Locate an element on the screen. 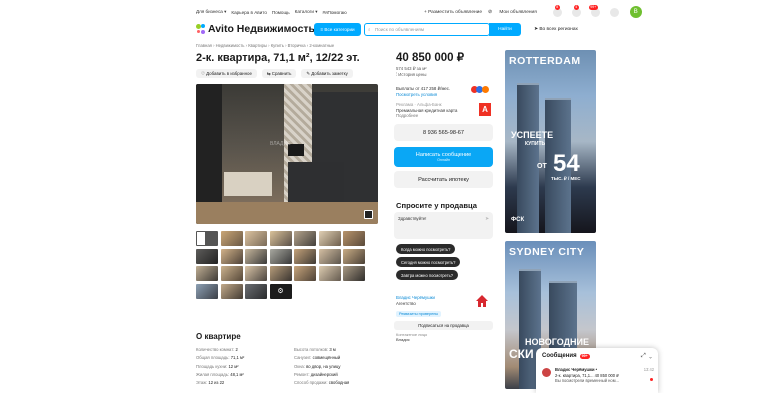 This screenshot has height=393, width=780. compare-button: ⇆ Сравнить is located at coordinates (279, 73).